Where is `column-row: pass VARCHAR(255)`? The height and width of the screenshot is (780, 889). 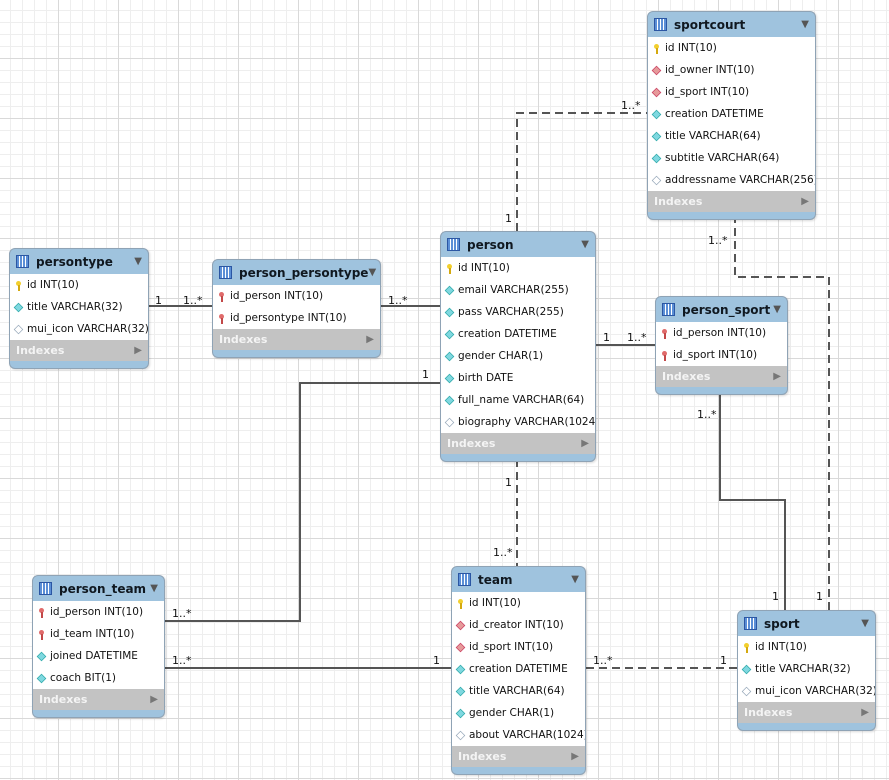
column-row: pass VARCHAR(255) is located at coordinates (518, 312).